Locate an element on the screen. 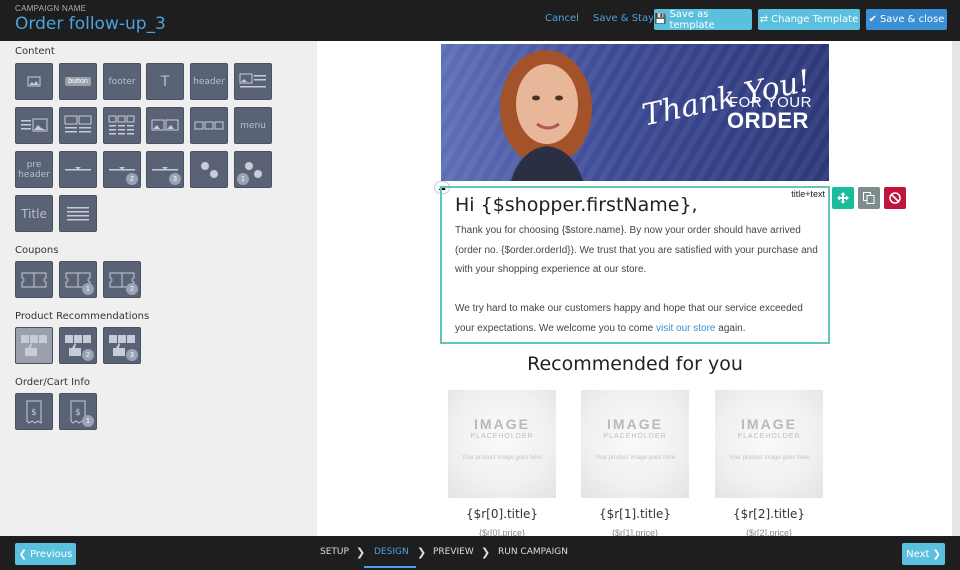 Image resolution: width=960 pixels, height=570 pixels. previous-button: ❮ Previous is located at coordinates (45, 554).